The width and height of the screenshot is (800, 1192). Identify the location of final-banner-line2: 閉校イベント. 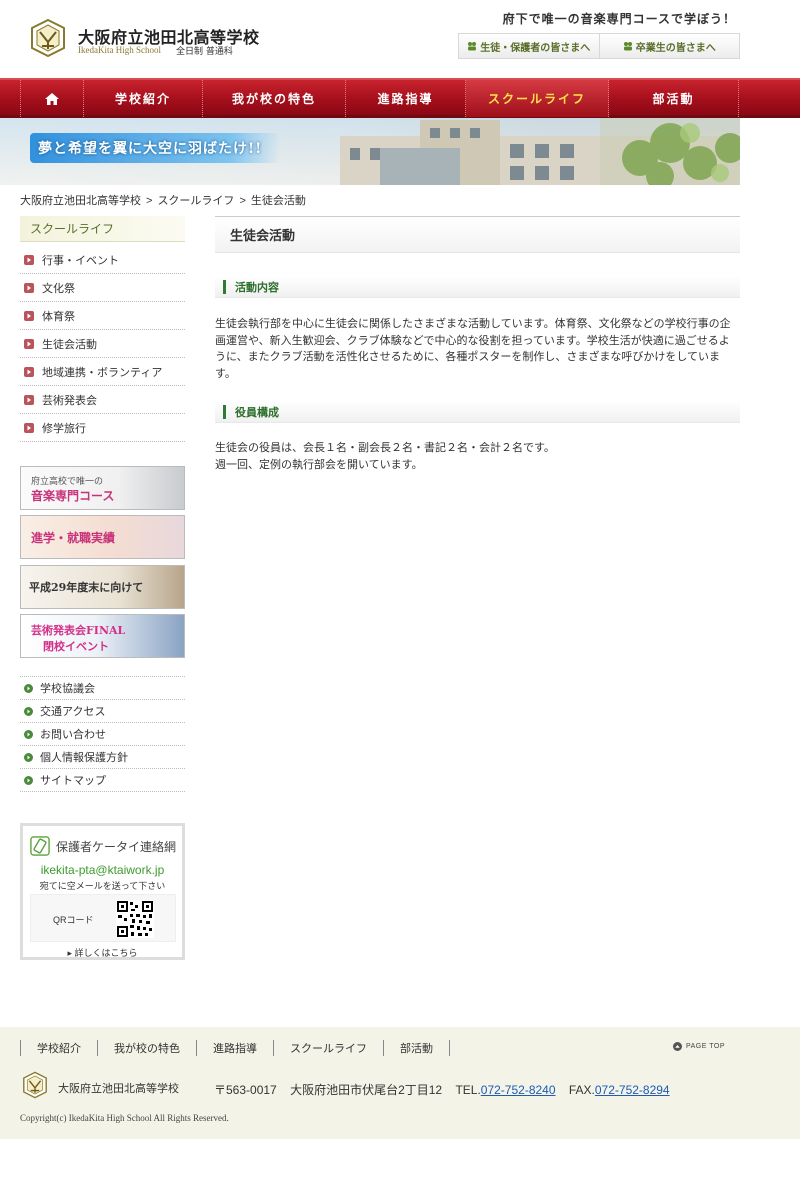
(76, 646).